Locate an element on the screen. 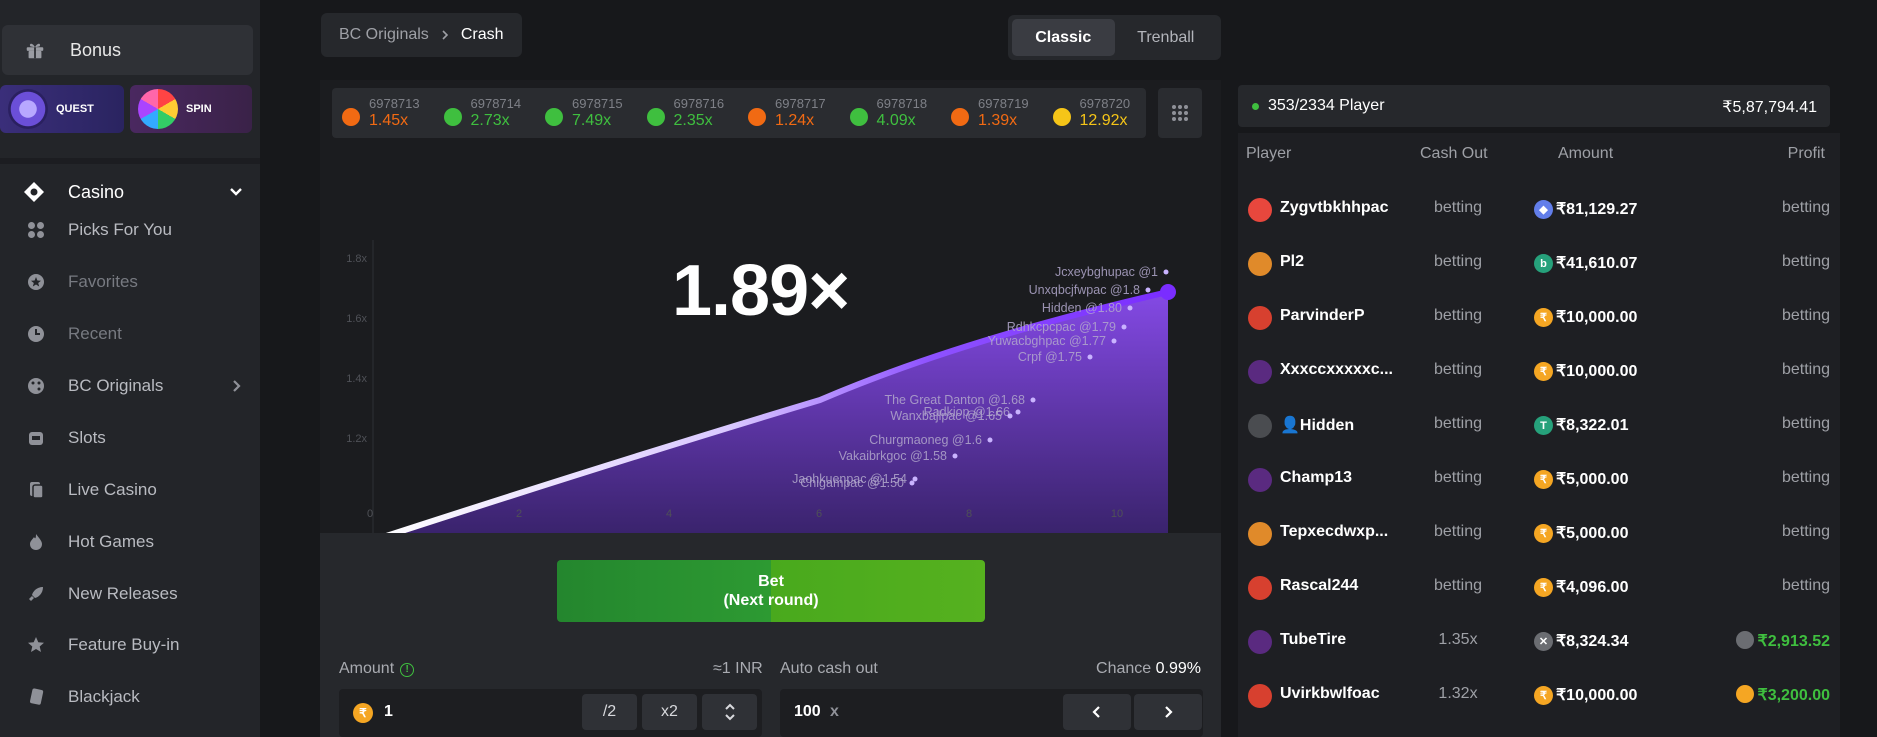 Image resolution: width=1877 pixels, height=737 pixels. half-button: /2 is located at coordinates (609, 712).